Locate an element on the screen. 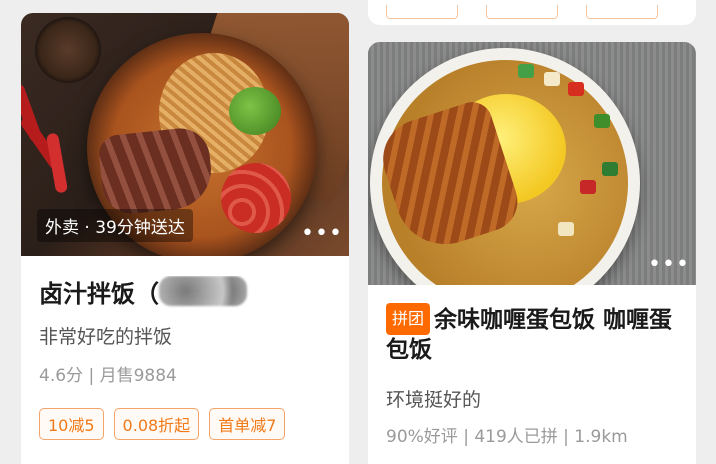  product-title-text: 卤汁拌饭（ is located at coordinates (99, 294).